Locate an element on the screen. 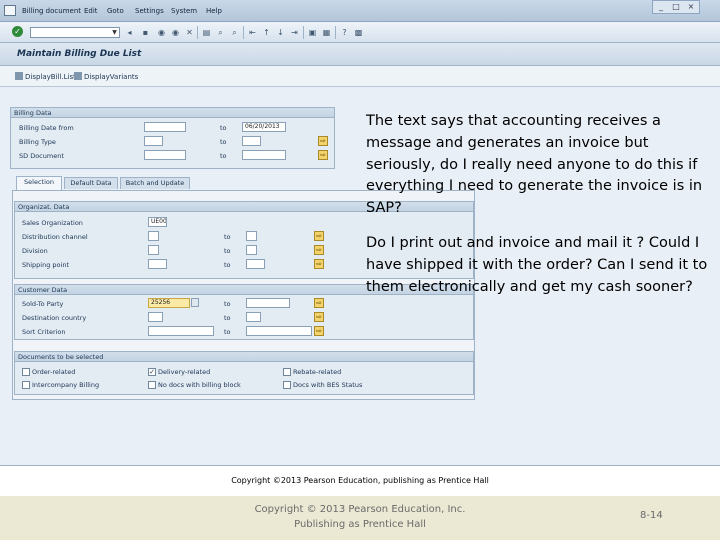 The height and width of the screenshot is (540, 720). delivery-related-checkbox: ✓ is located at coordinates (152, 372).